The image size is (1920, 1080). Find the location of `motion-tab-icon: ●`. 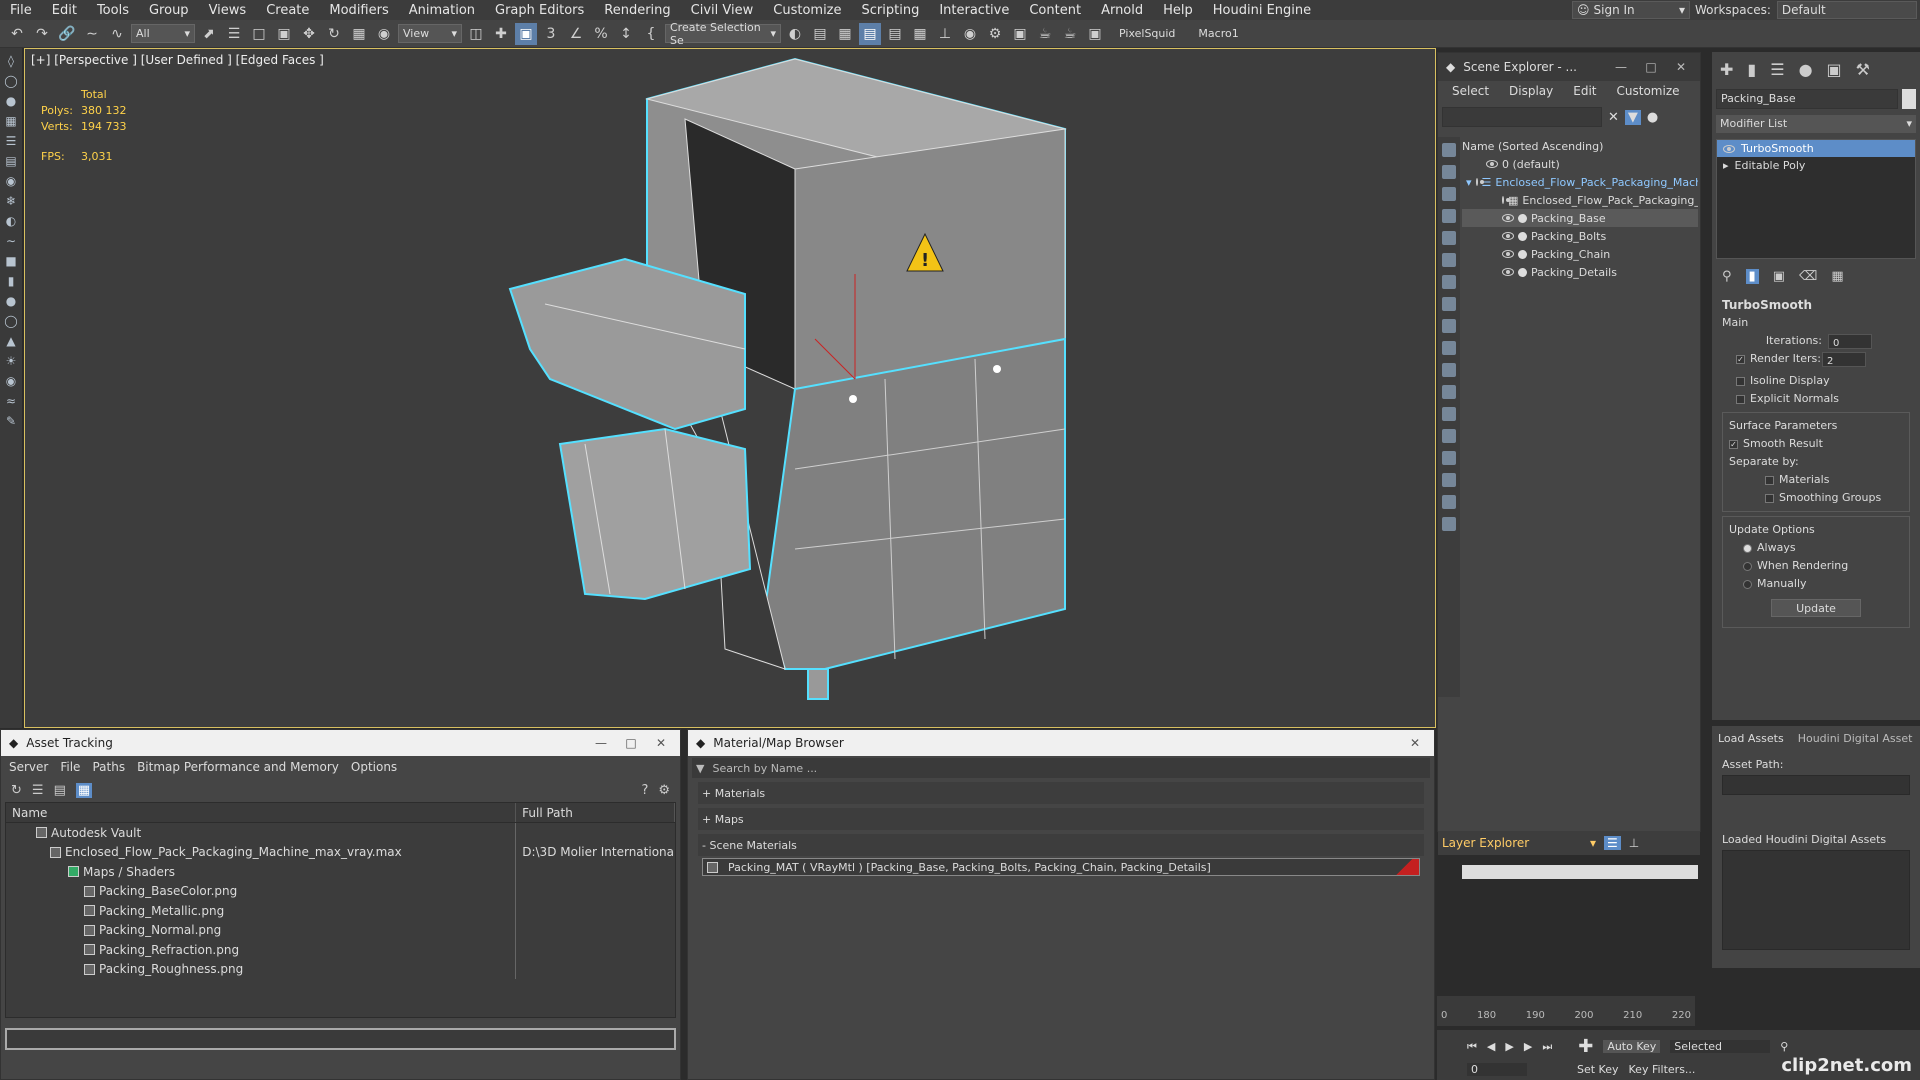

motion-tab-icon: ● is located at coordinates (1806, 69).